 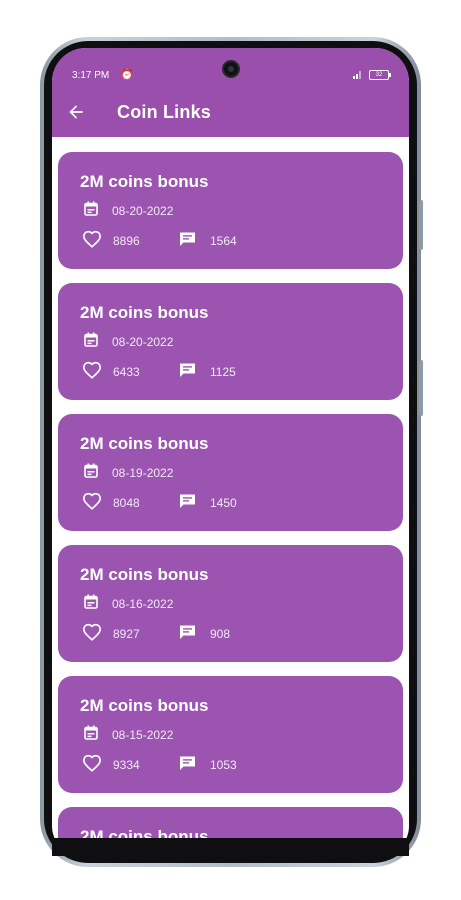 What do you see at coordinates (126, 372) in the screenshot?
I see `like-count: 6433` at bounding box center [126, 372].